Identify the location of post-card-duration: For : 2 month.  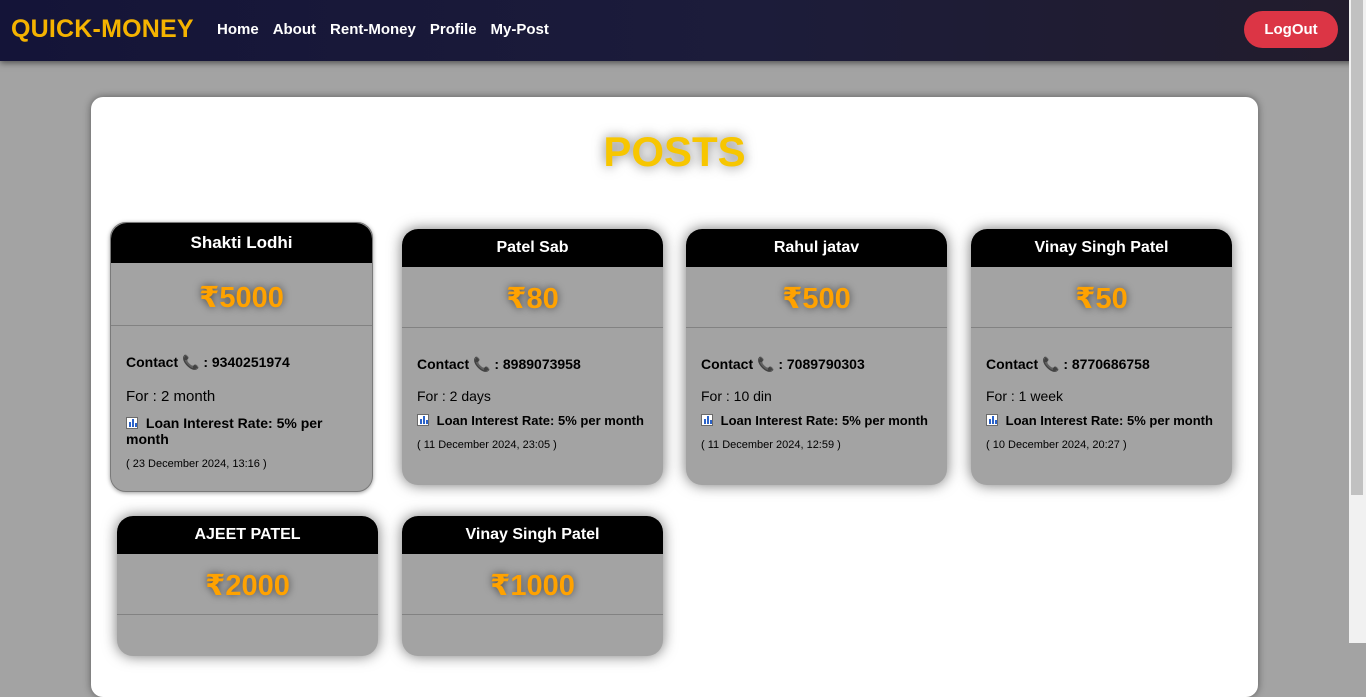
(171, 396).